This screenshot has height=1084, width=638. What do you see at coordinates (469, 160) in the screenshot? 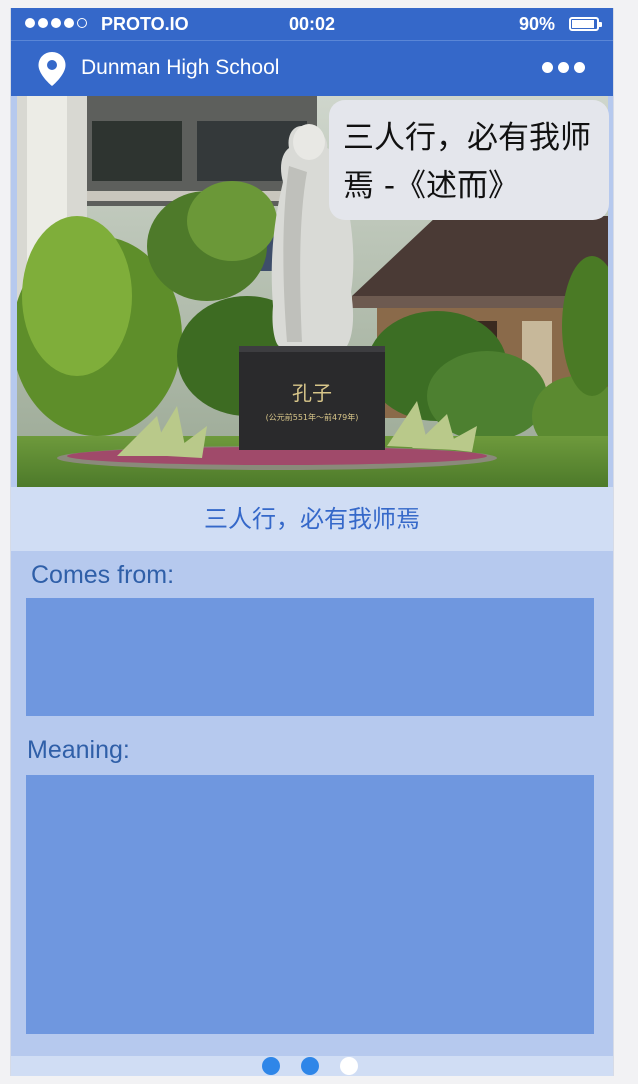
I see `quote-speech-bubble: 三人行，必有我师焉 -《述而》` at bounding box center [469, 160].